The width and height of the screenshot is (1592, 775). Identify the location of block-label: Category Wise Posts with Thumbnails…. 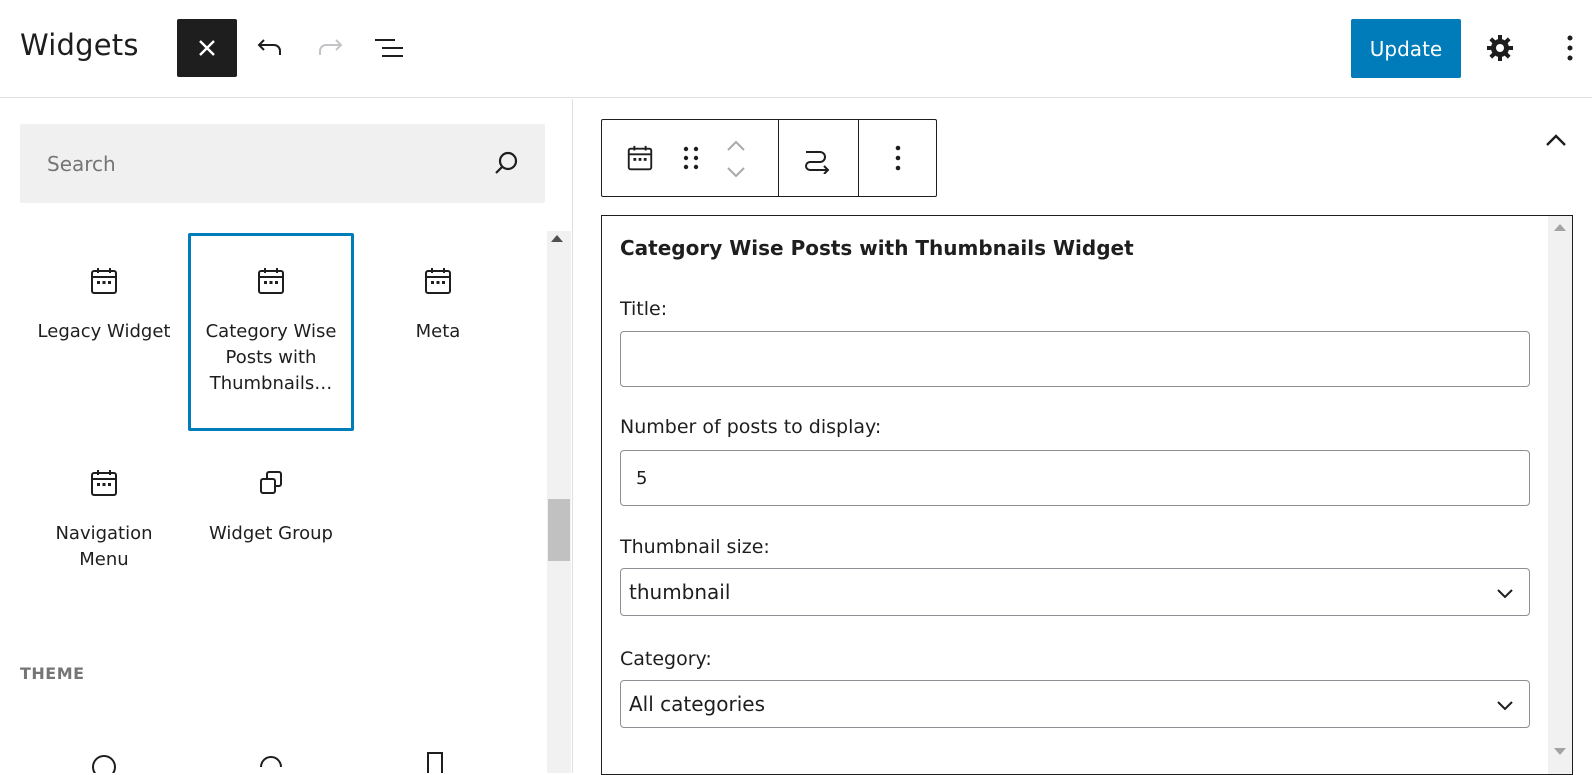
(271, 357).